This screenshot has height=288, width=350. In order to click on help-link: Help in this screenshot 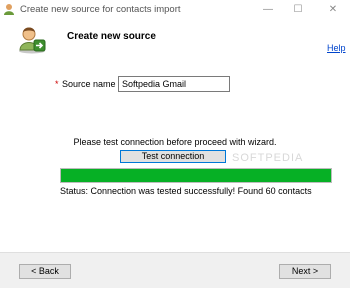, I will do `click(336, 48)`.